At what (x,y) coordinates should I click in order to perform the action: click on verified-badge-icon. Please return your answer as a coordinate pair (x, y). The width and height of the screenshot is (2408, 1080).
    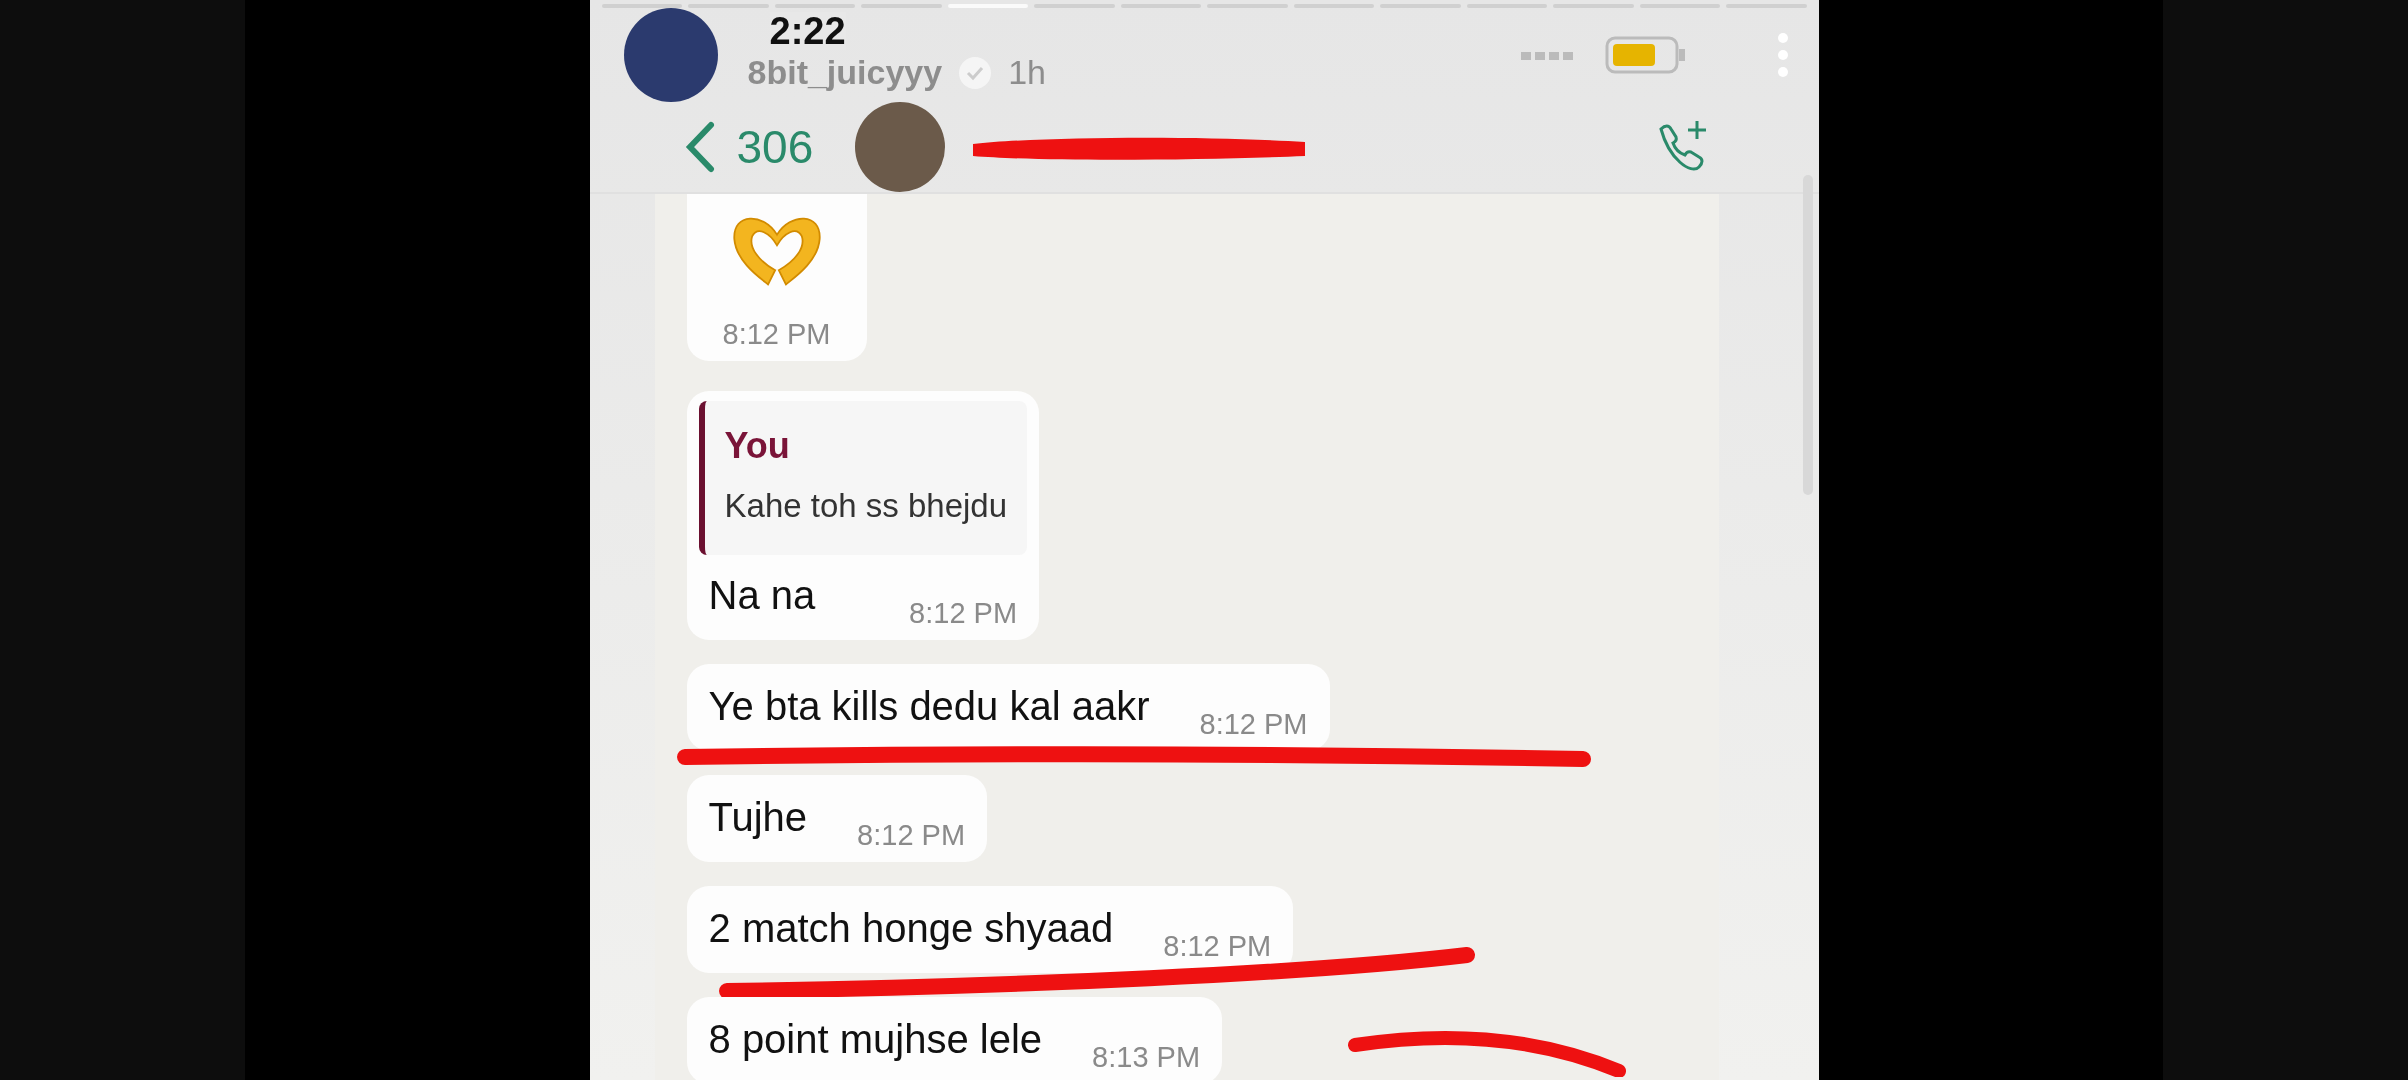
    Looking at the image, I should click on (975, 72).